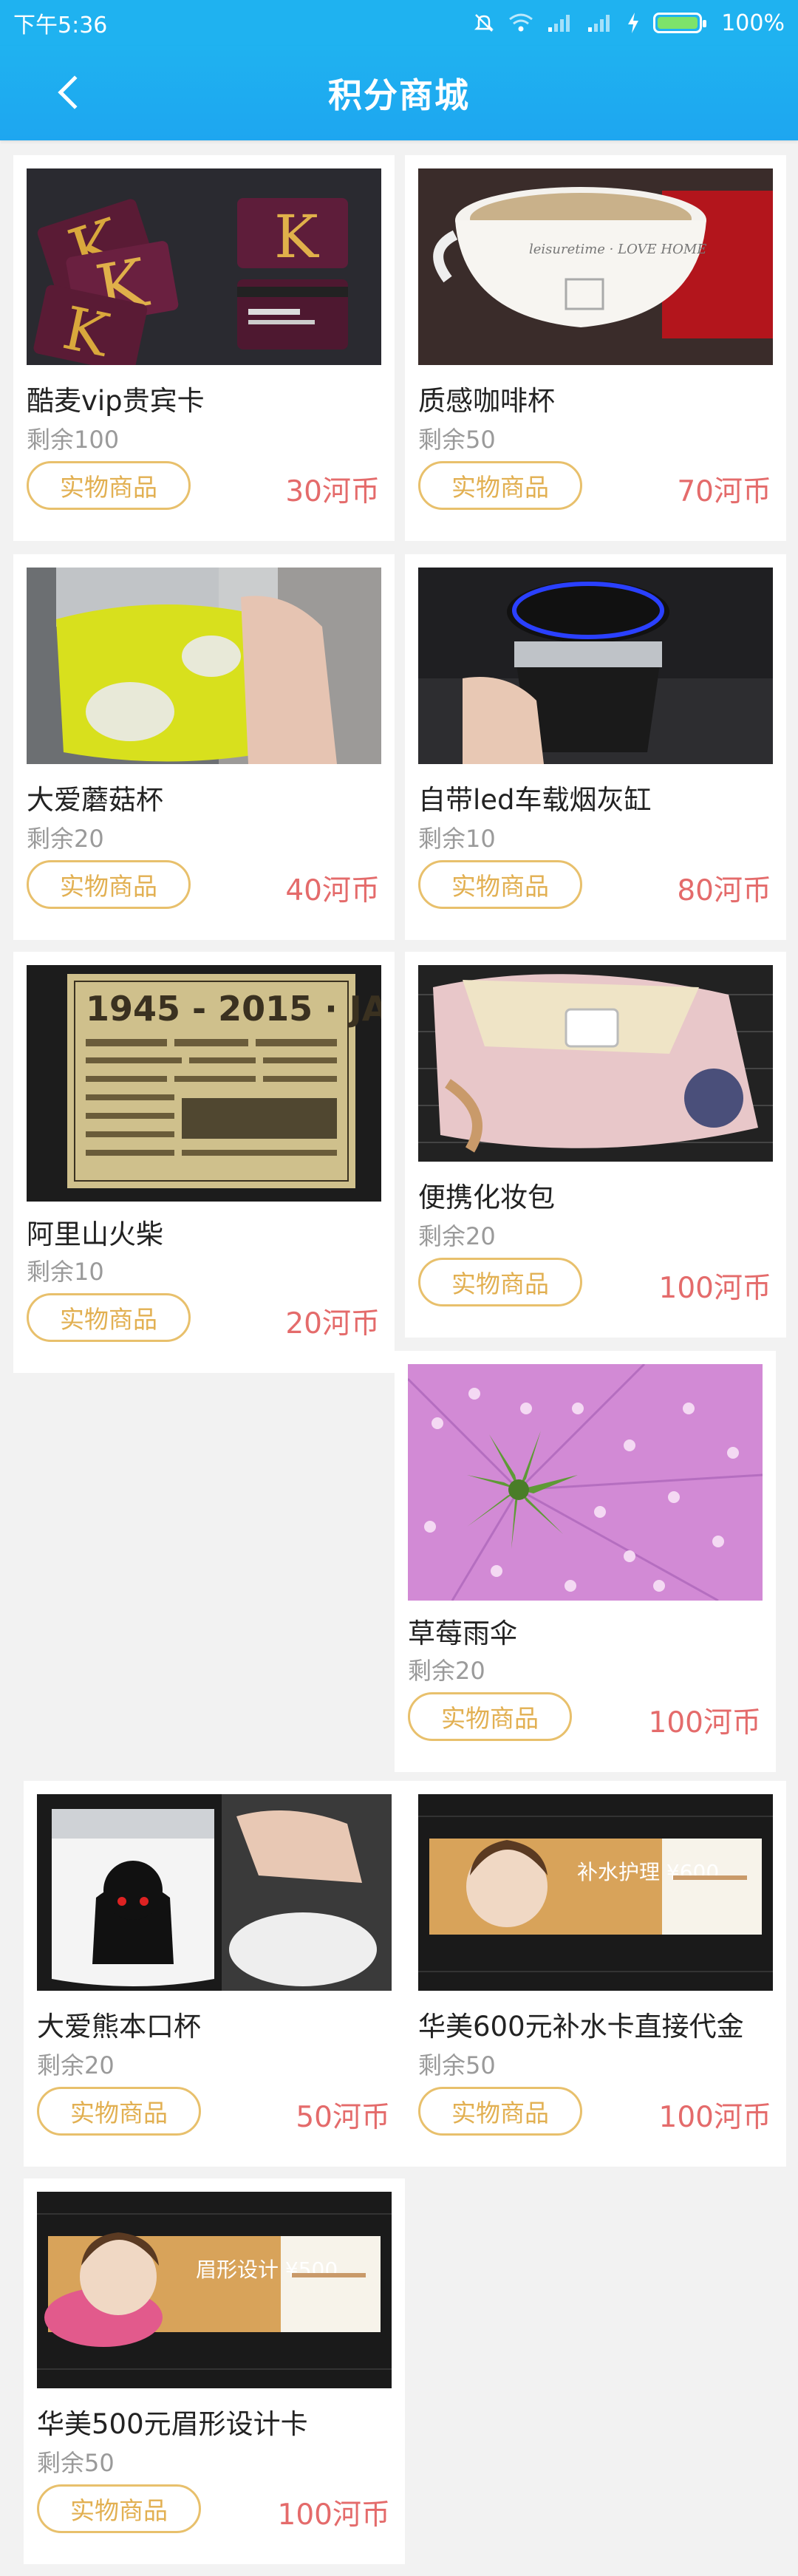 Image resolution: width=798 pixels, height=2576 pixels. I want to click on back-button, so click(70, 92).